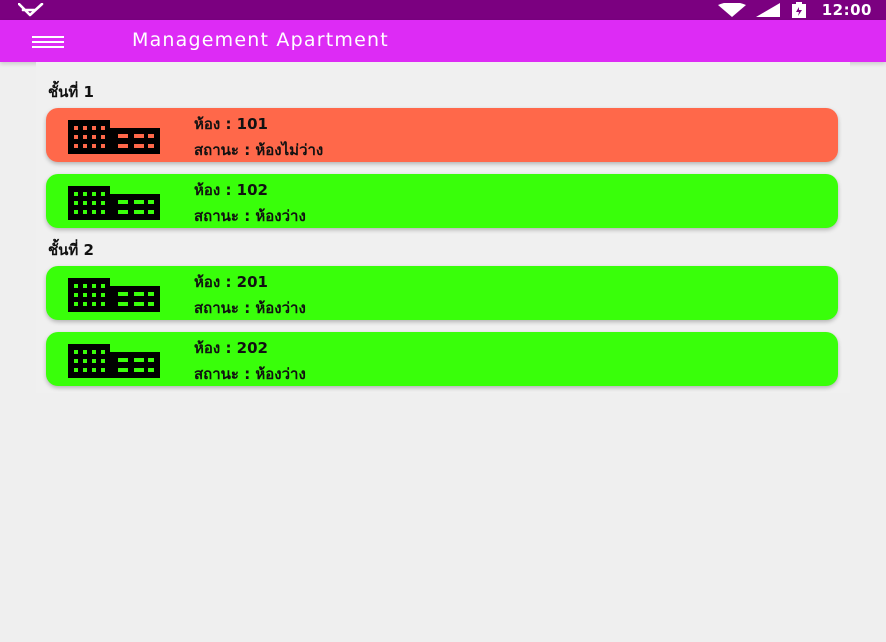 This screenshot has width=886, height=642. I want to click on battery-icon, so click(798, 10).